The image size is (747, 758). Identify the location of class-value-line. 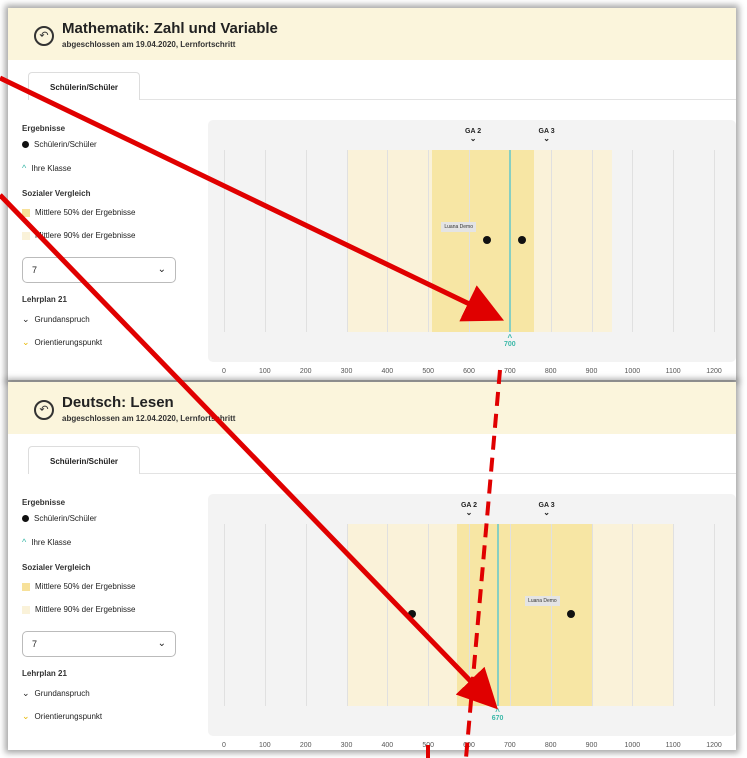
(509, 241).